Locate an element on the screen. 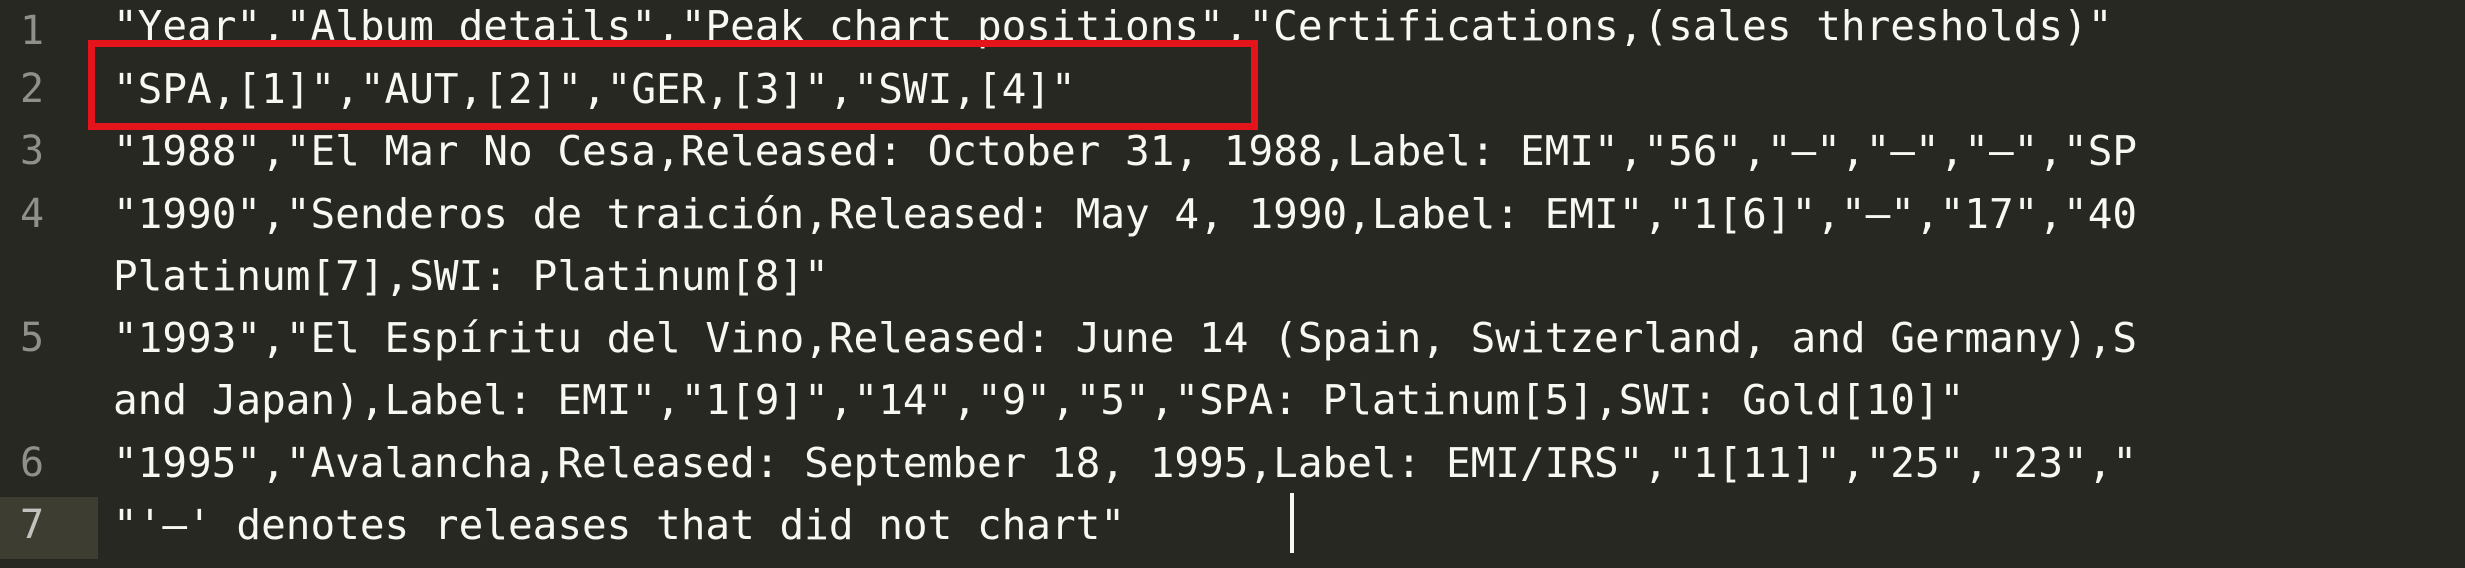 The height and width of the screenshot is (568, 2465). highlight-annotation-box is located at coordinates (673, 85).